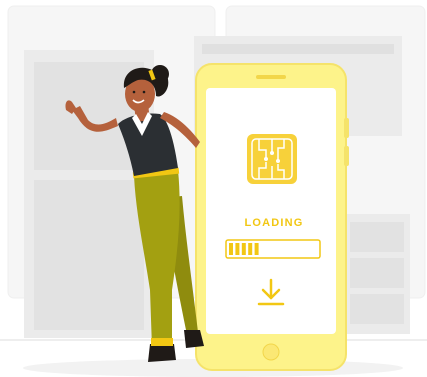 The image size is (427, 377). What do you see at coordinates (271, 352) in the screenshot?
I see `phone-home-button` at bounding box center [271, 352].